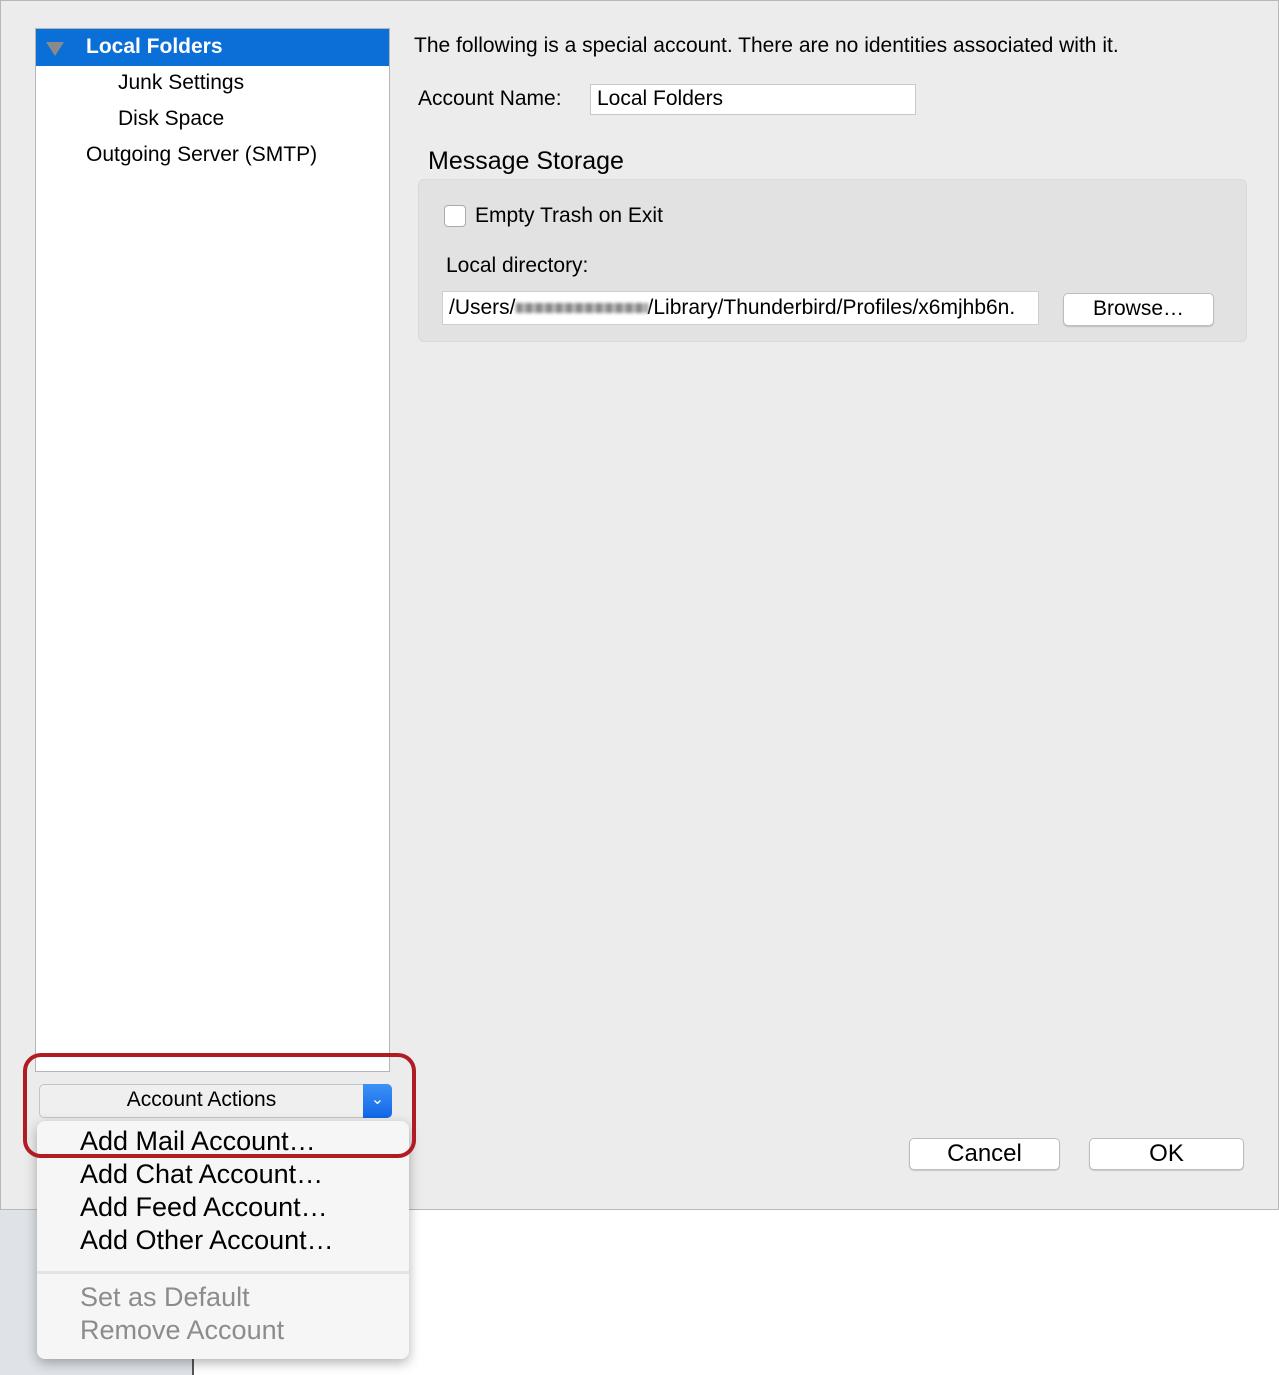  What do you see at coordinates (171, 119) in the screenshot?
I see `tree-item-disk-space: Disk Space` at bounding box center [171, 119].